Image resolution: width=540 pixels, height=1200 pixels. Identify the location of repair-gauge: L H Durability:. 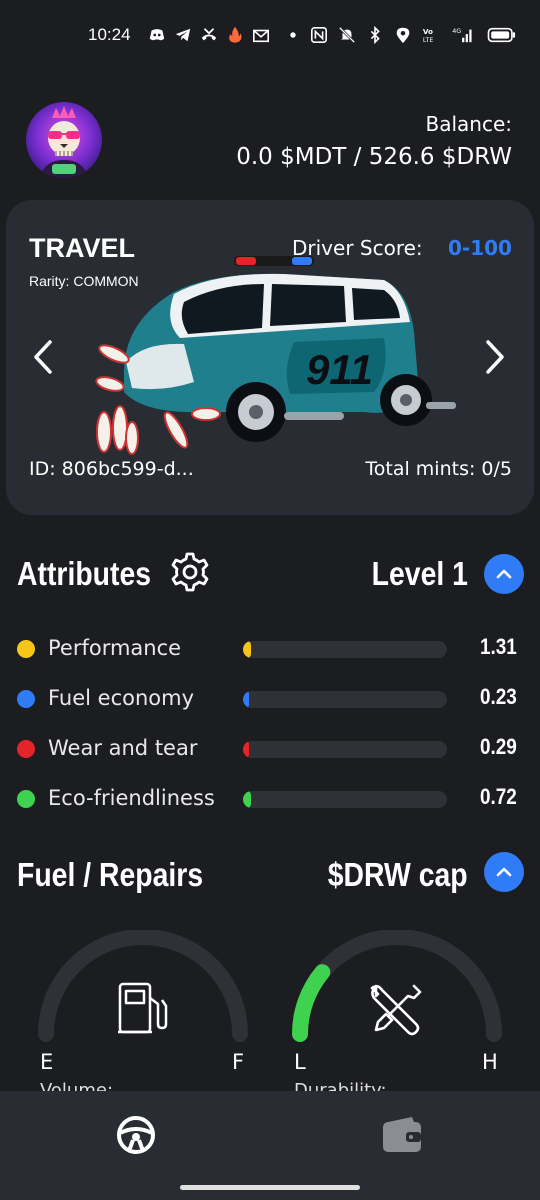
(397, 1015).